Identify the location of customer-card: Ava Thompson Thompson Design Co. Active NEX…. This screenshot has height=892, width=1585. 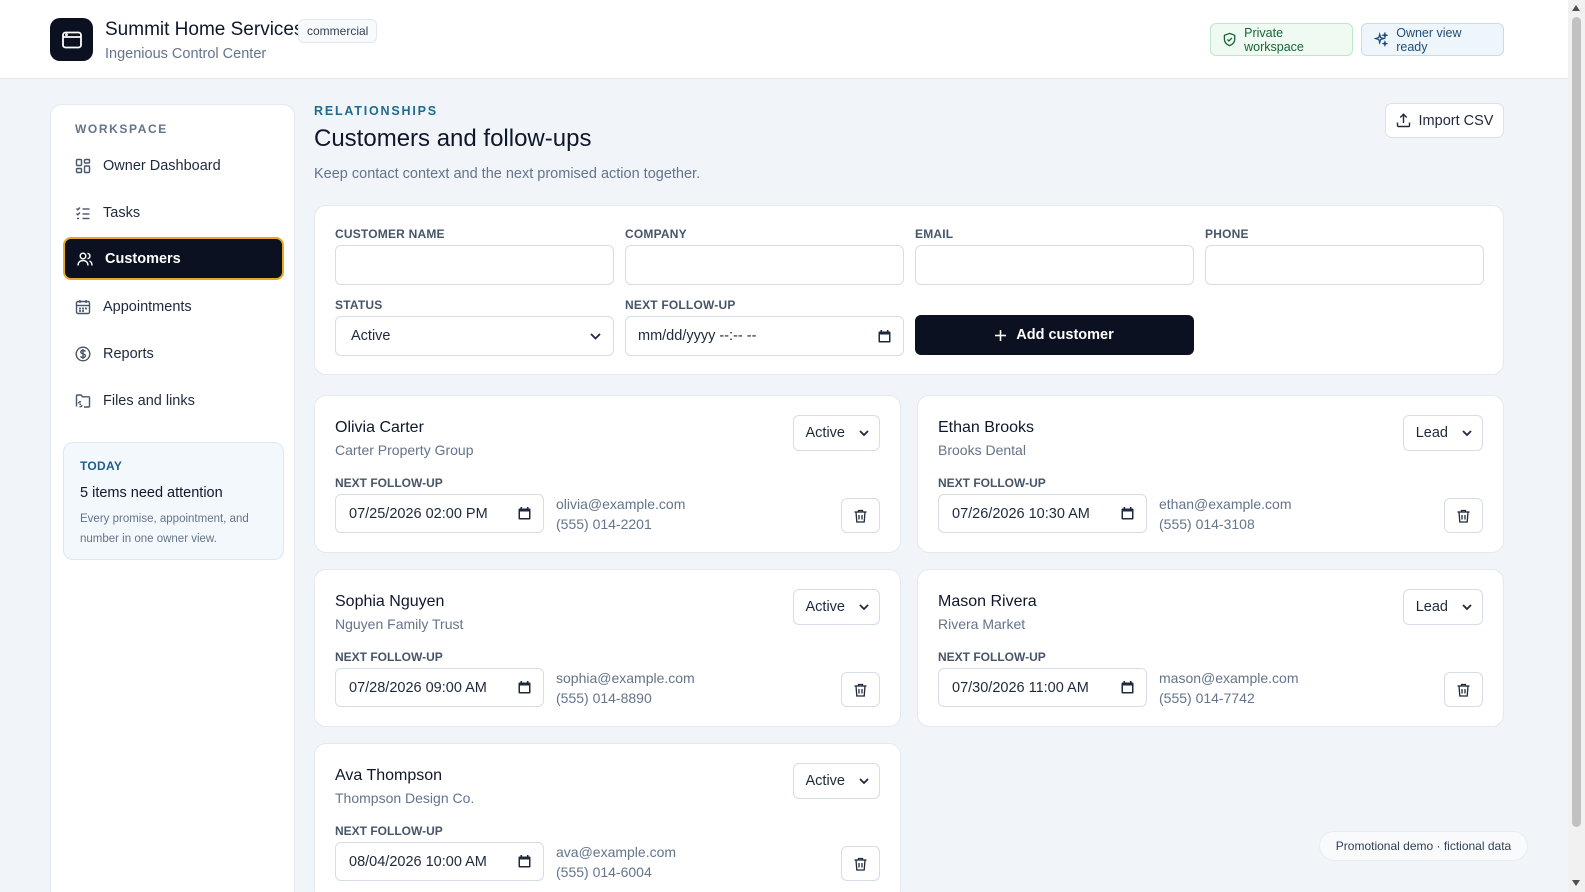
(607, 817).